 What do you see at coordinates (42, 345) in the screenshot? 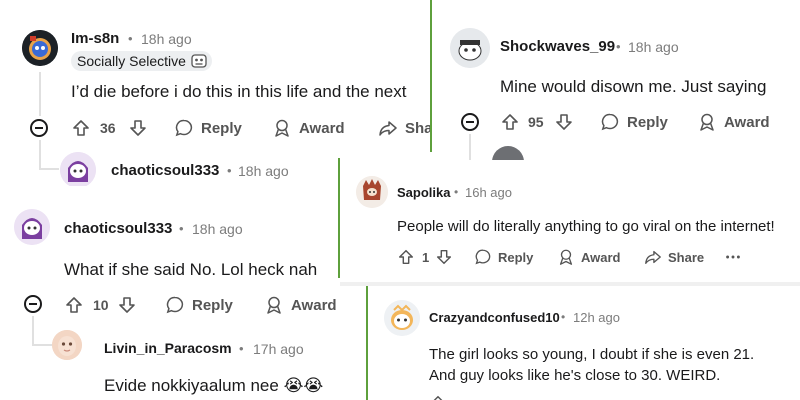
I see `reply-connector` at bounding box center [42, 345].